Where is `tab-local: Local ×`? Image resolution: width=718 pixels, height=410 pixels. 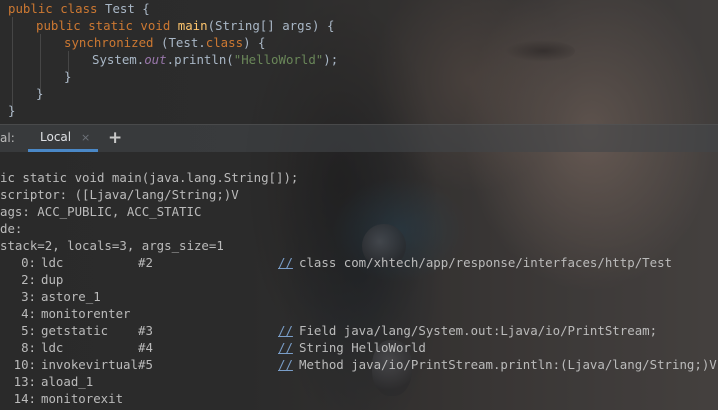 tab-local: Local × is located at coordinates (63, 138).